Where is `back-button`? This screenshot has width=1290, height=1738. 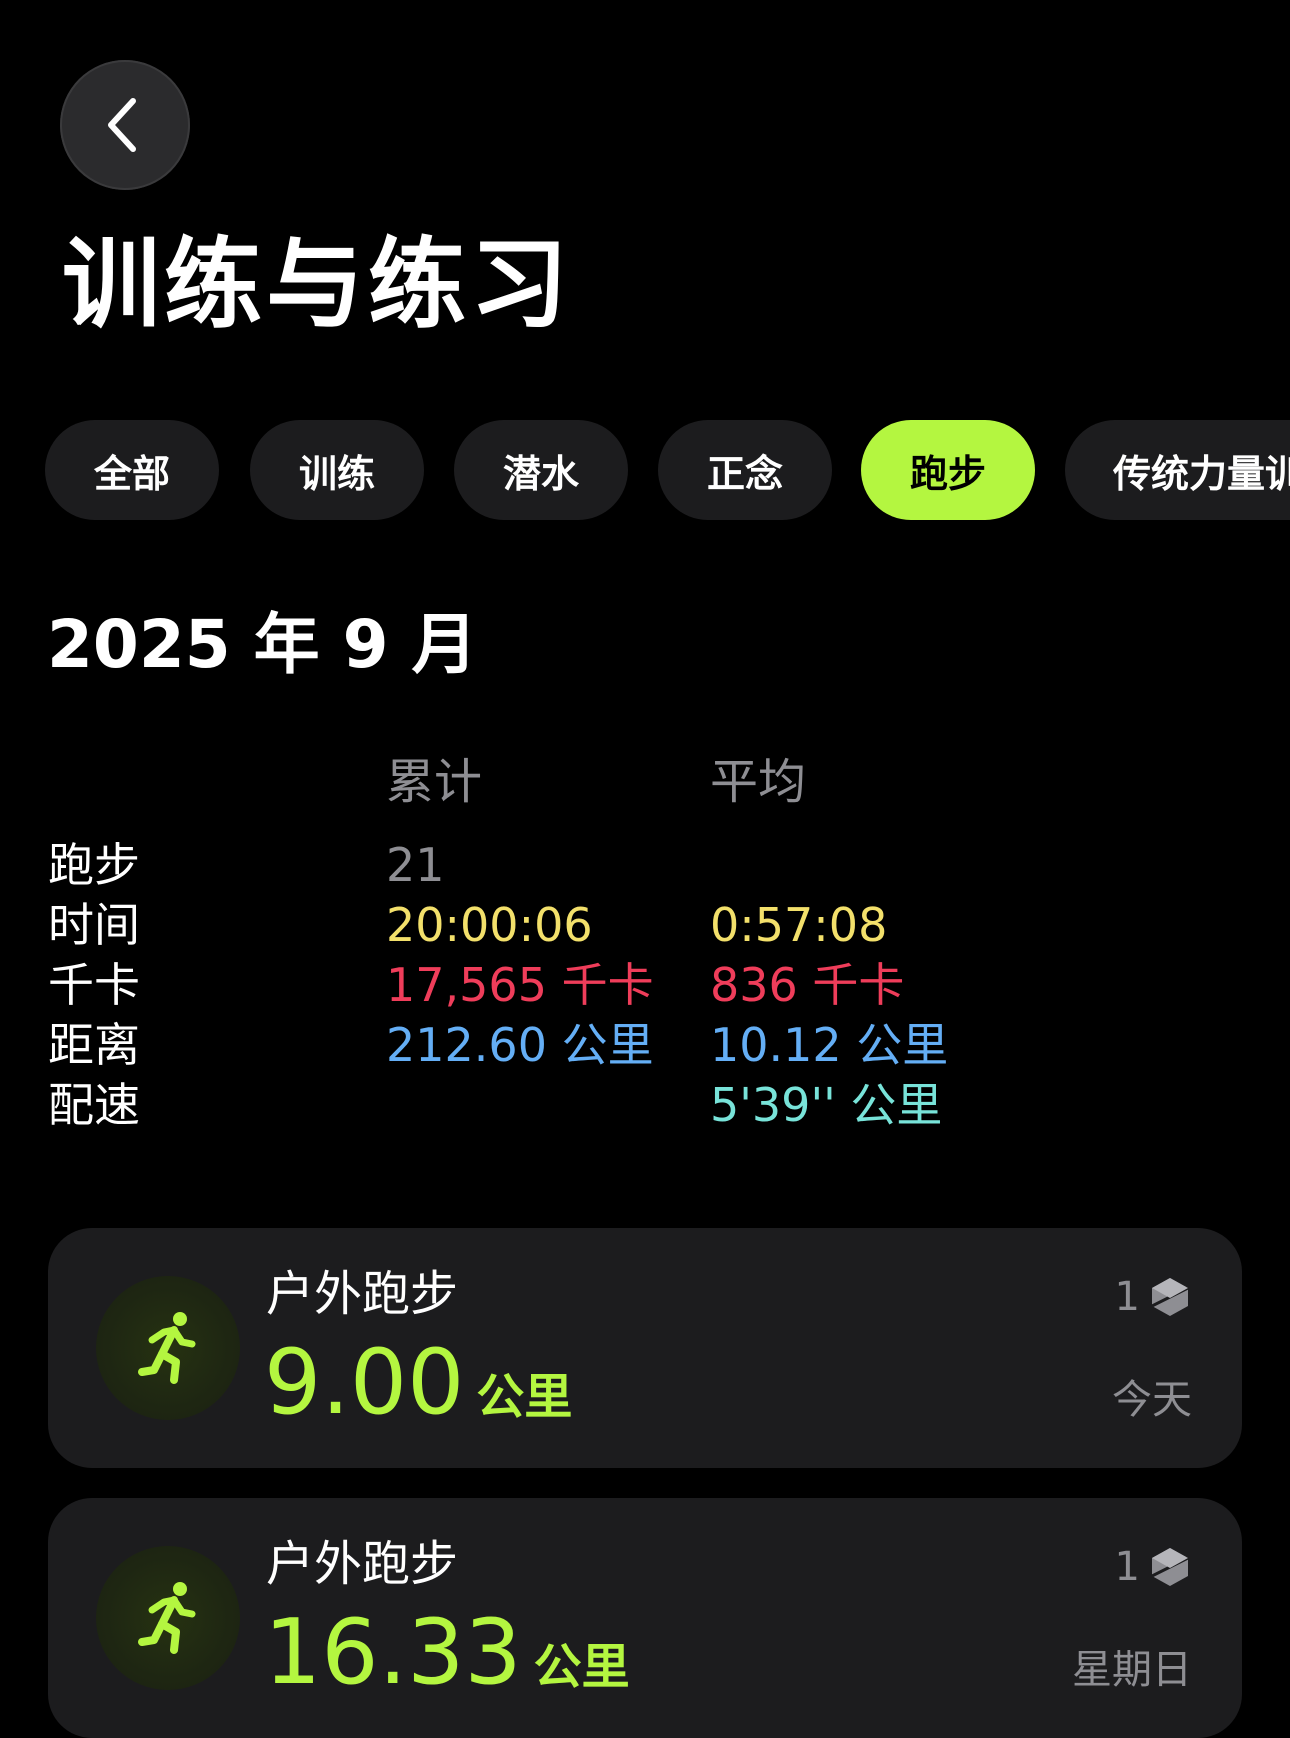
back-button is located at coordinates (125, 125).